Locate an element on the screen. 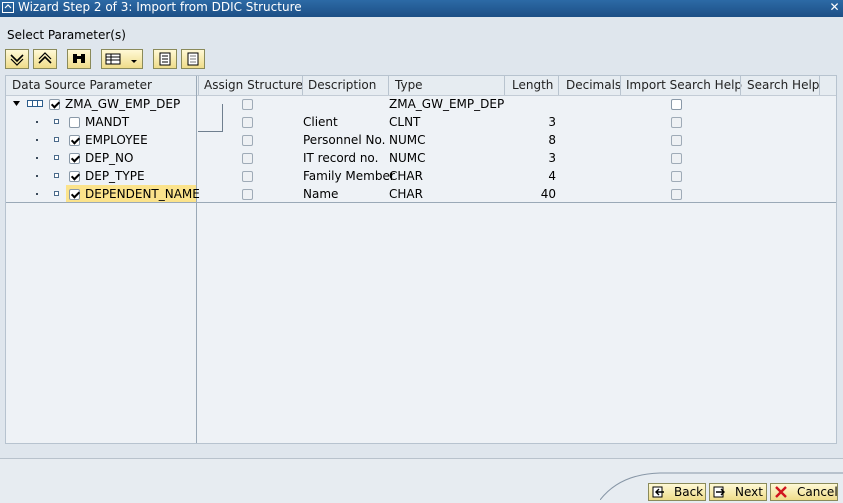  col-description: Description is located at coordinates (342, 85).